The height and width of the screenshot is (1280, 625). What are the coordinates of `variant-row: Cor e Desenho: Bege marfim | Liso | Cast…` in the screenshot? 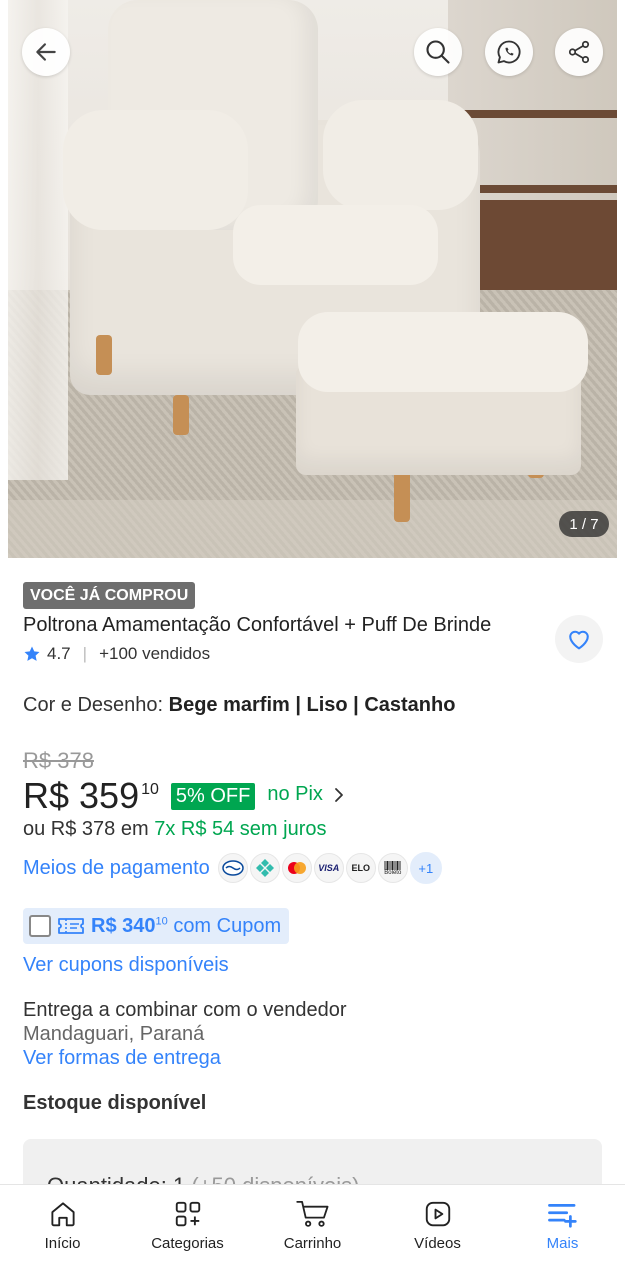 It's located at (239, 705).